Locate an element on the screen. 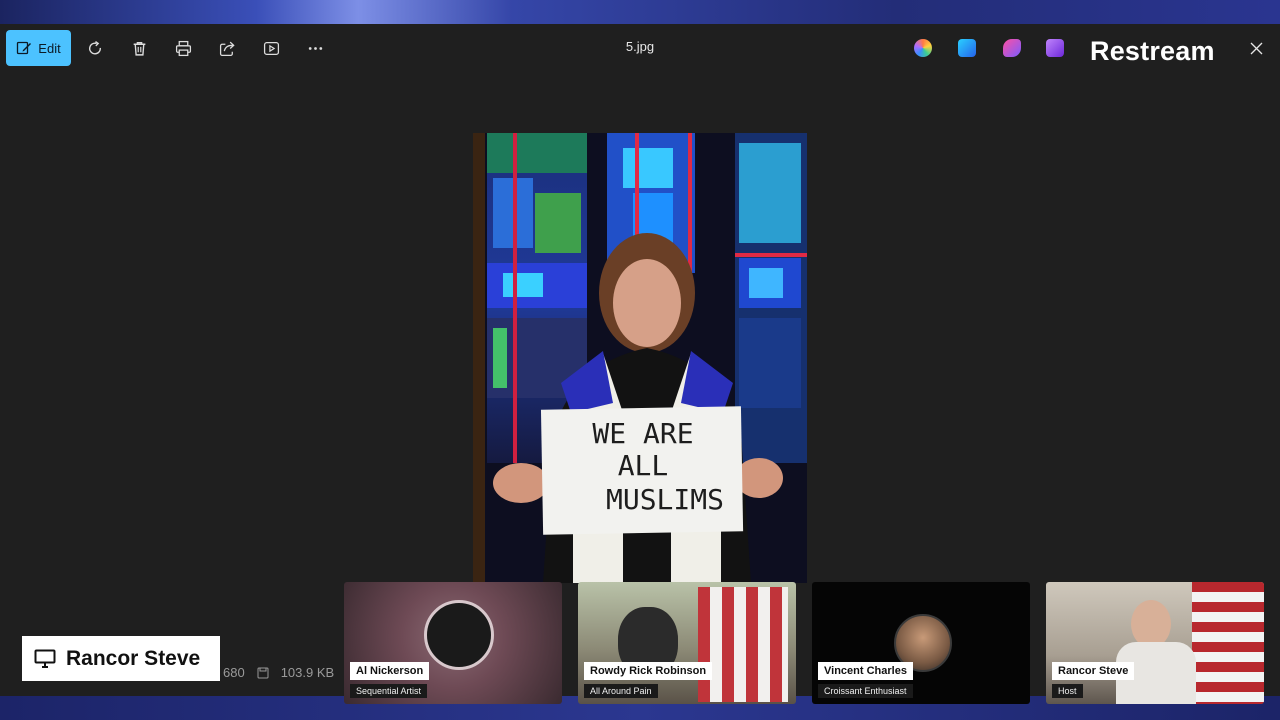  participant-name: Al Nickerson is located at coordinates (390, 671).